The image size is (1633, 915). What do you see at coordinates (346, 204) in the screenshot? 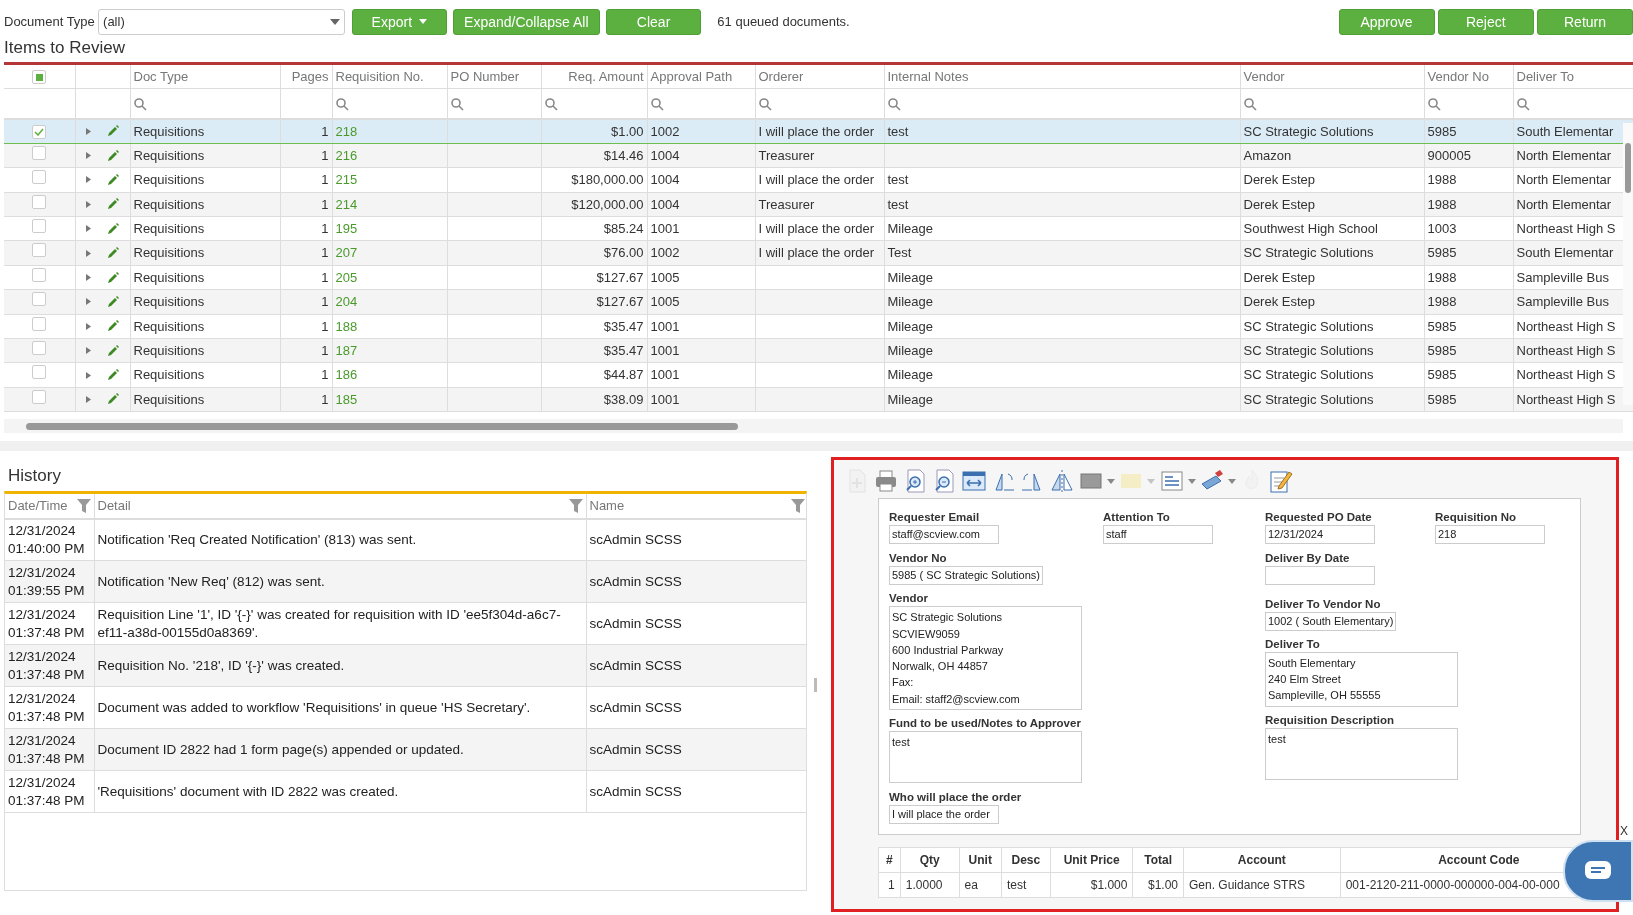
I see `requisition-link: 214` at bounding box center [346, 204].